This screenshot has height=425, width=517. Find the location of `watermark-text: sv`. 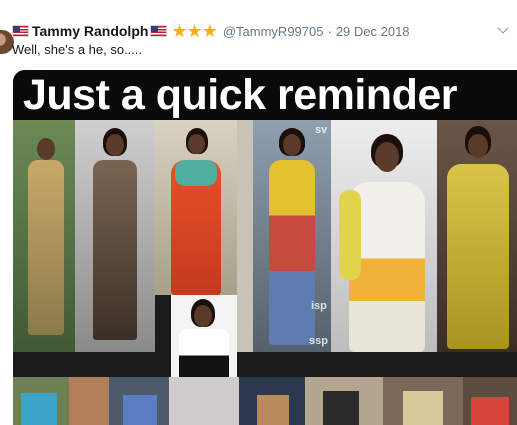

watermark-text: sv is located at coordinates (321, 130).